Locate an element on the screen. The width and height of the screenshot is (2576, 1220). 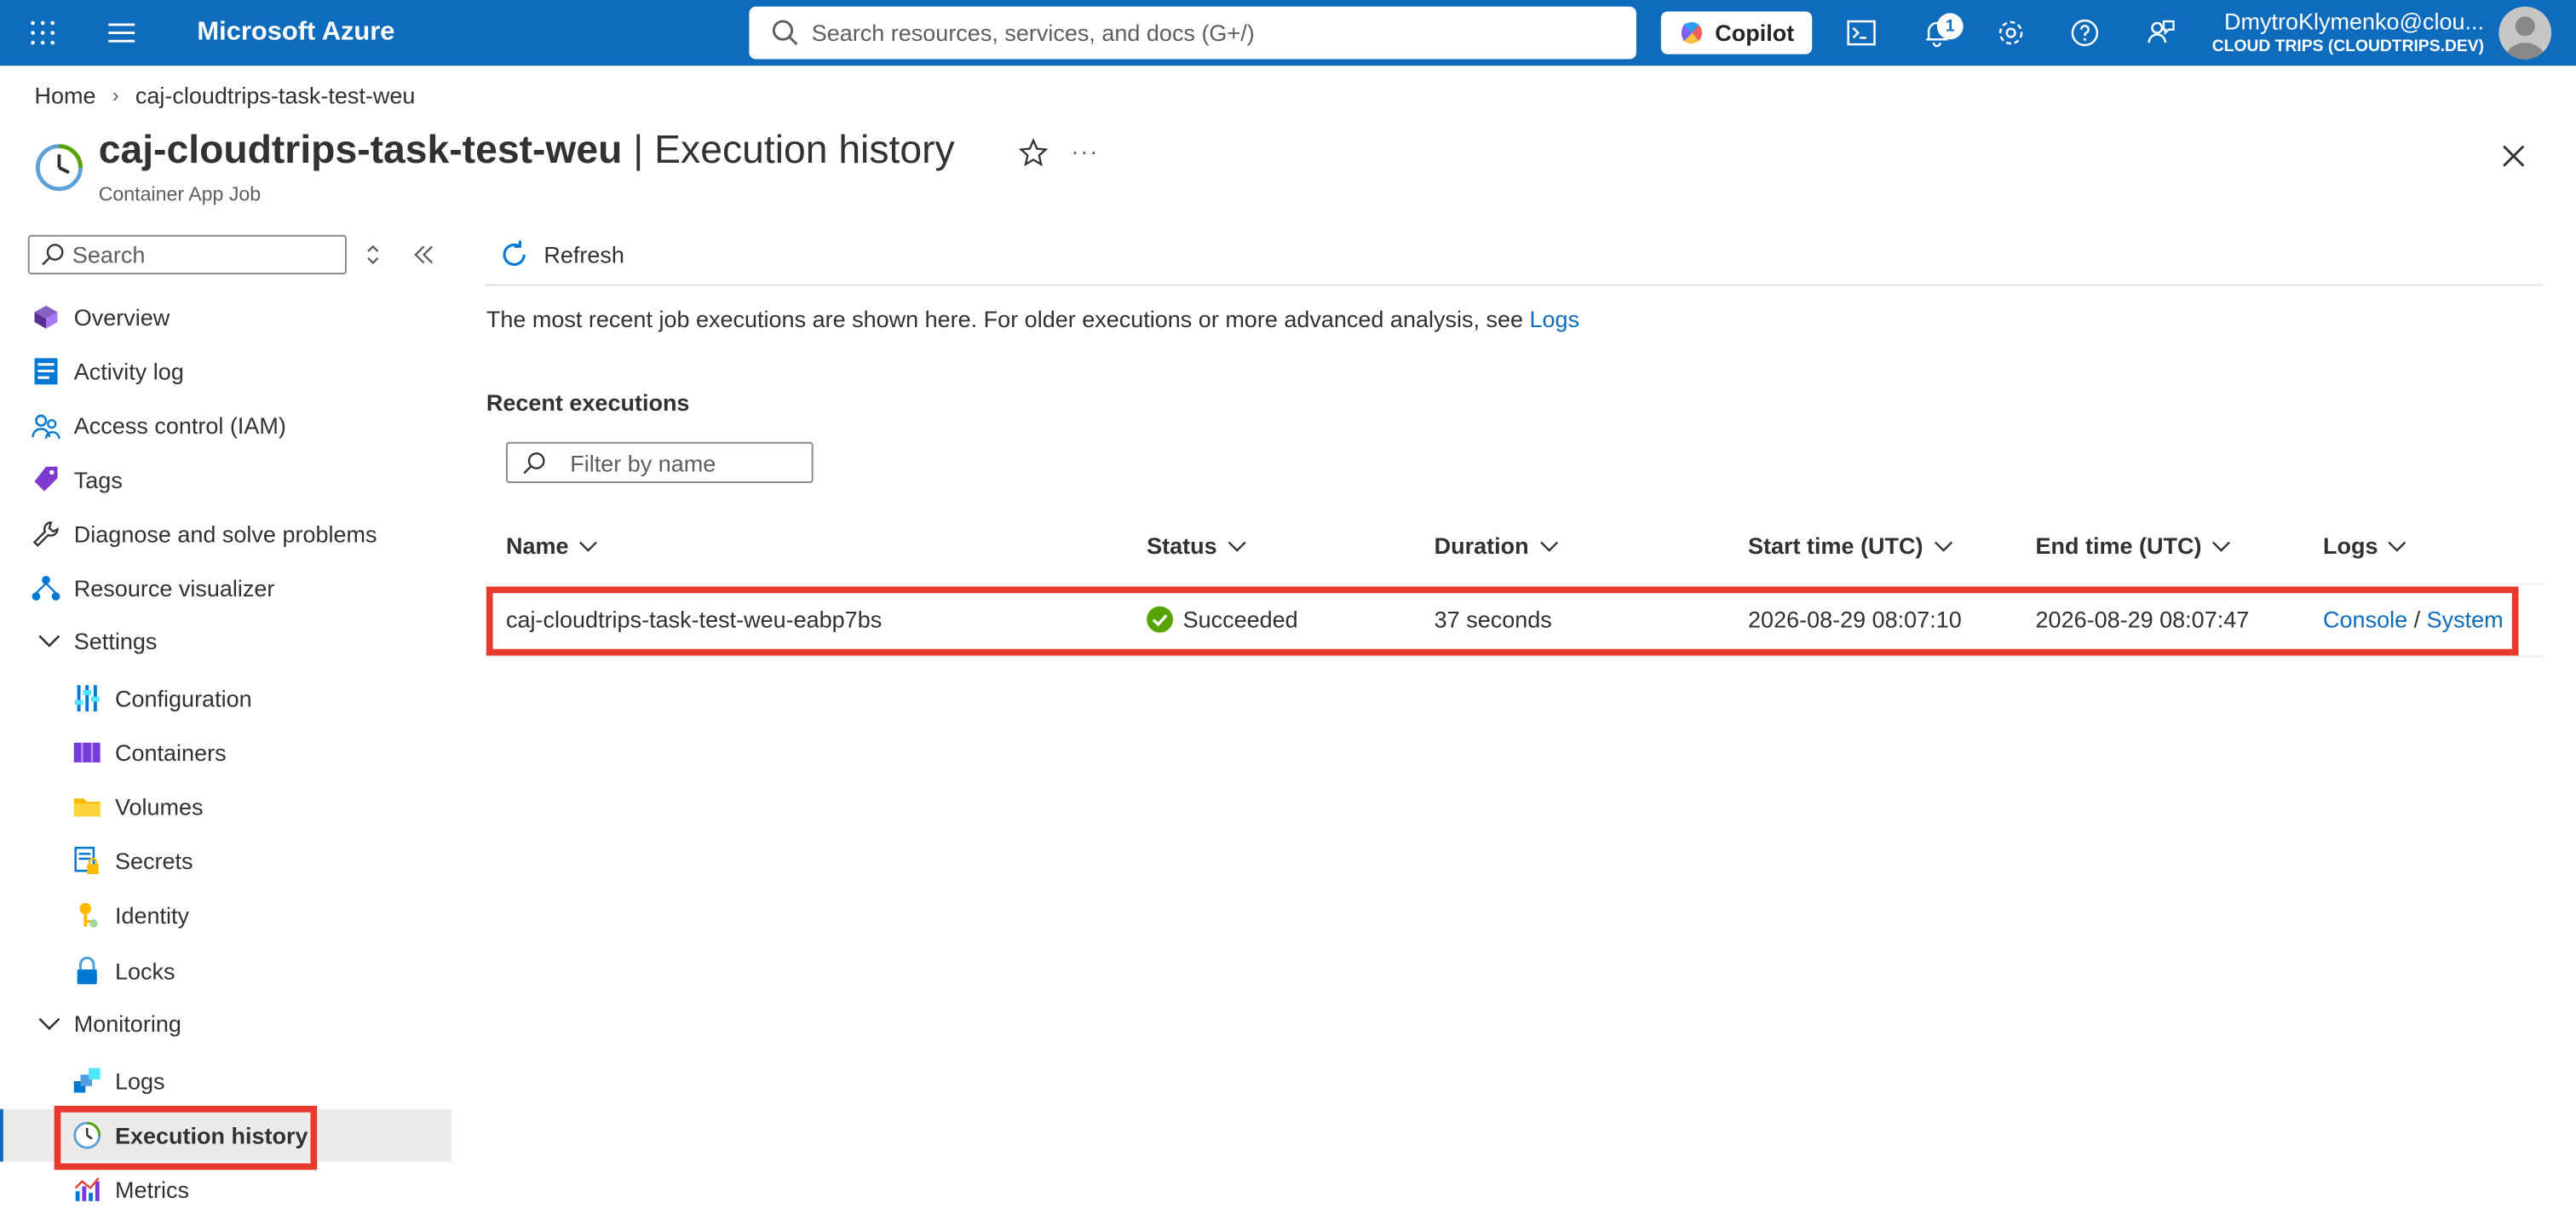
visualizer-icon is located at coordinates (46, 588).